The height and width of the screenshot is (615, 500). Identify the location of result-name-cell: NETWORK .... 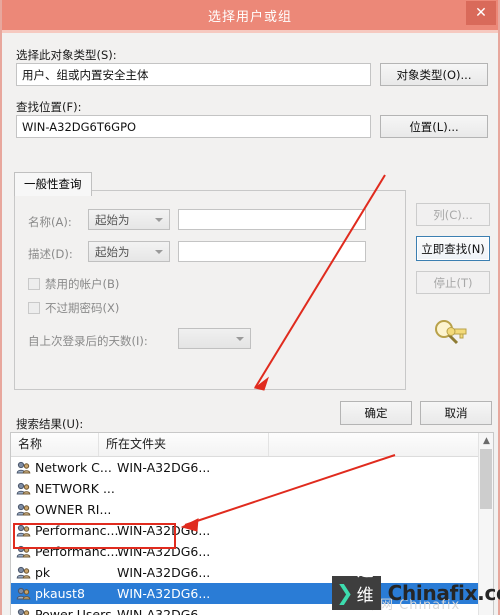
(66, 488).